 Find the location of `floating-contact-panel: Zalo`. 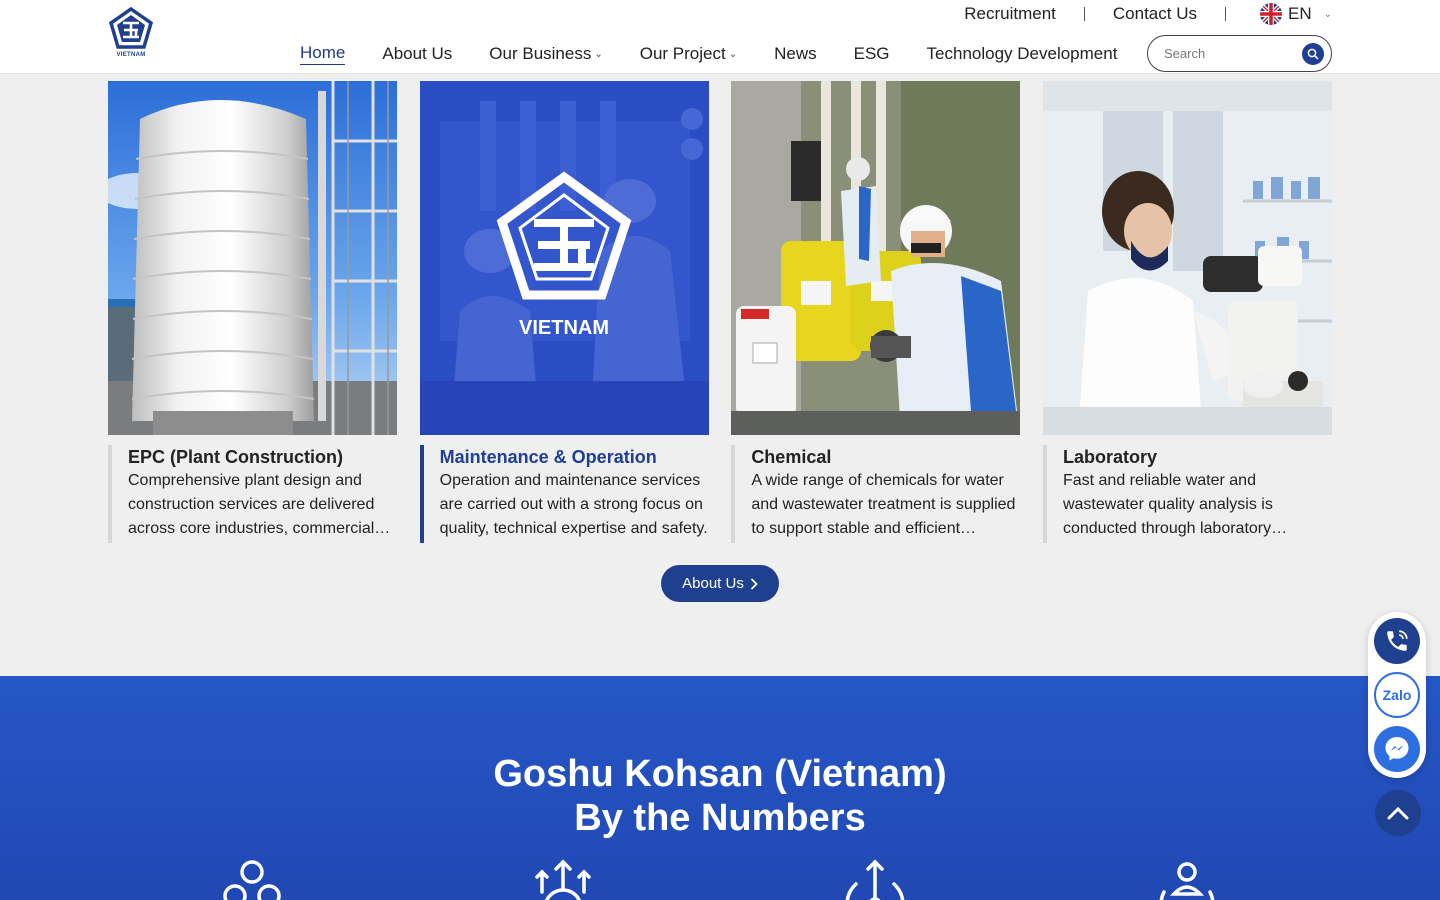

floating-contact-panel: Zalo is located at coordinates (1397, 695).